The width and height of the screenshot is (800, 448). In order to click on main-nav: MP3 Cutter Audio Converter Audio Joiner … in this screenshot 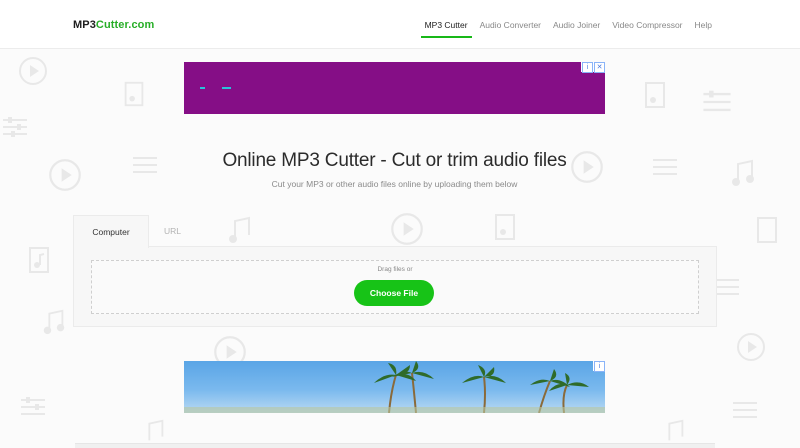, I will do `click(562, 24)`.